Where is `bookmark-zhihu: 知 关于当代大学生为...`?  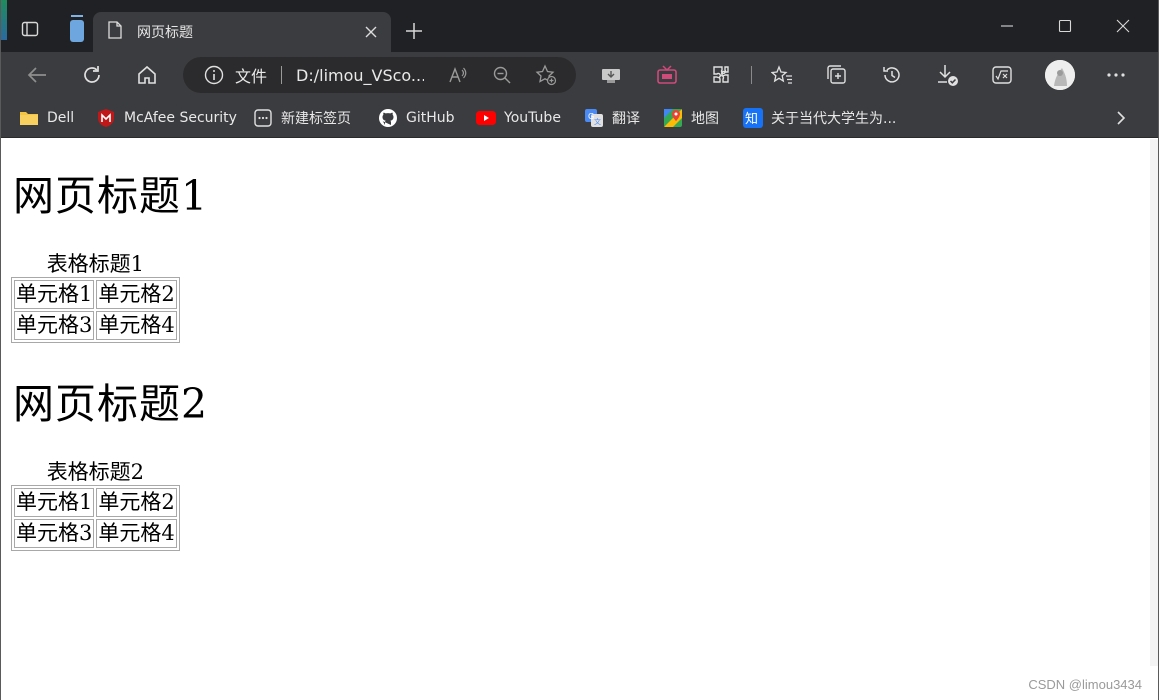 bookmark-zhihu: 知 关于当代大学生为... is located at coordinates (819, 118).